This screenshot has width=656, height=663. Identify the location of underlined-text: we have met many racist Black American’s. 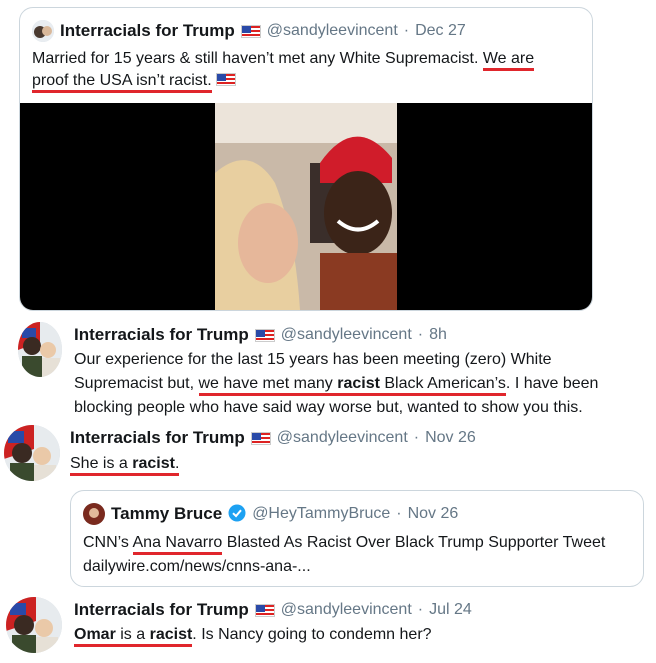
(352, 385).